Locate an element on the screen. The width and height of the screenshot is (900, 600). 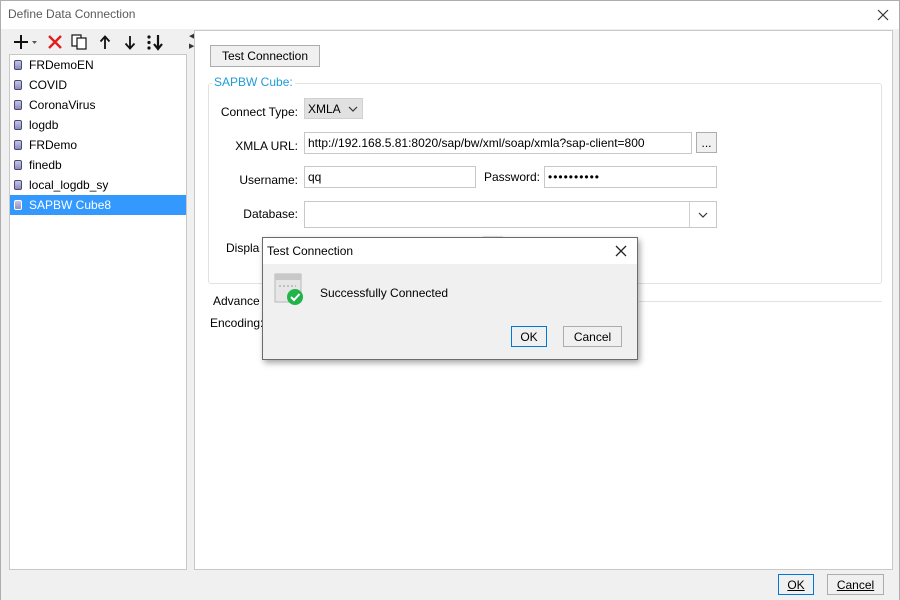
cancel-button: Cancel is located at coordinates (855, 584).